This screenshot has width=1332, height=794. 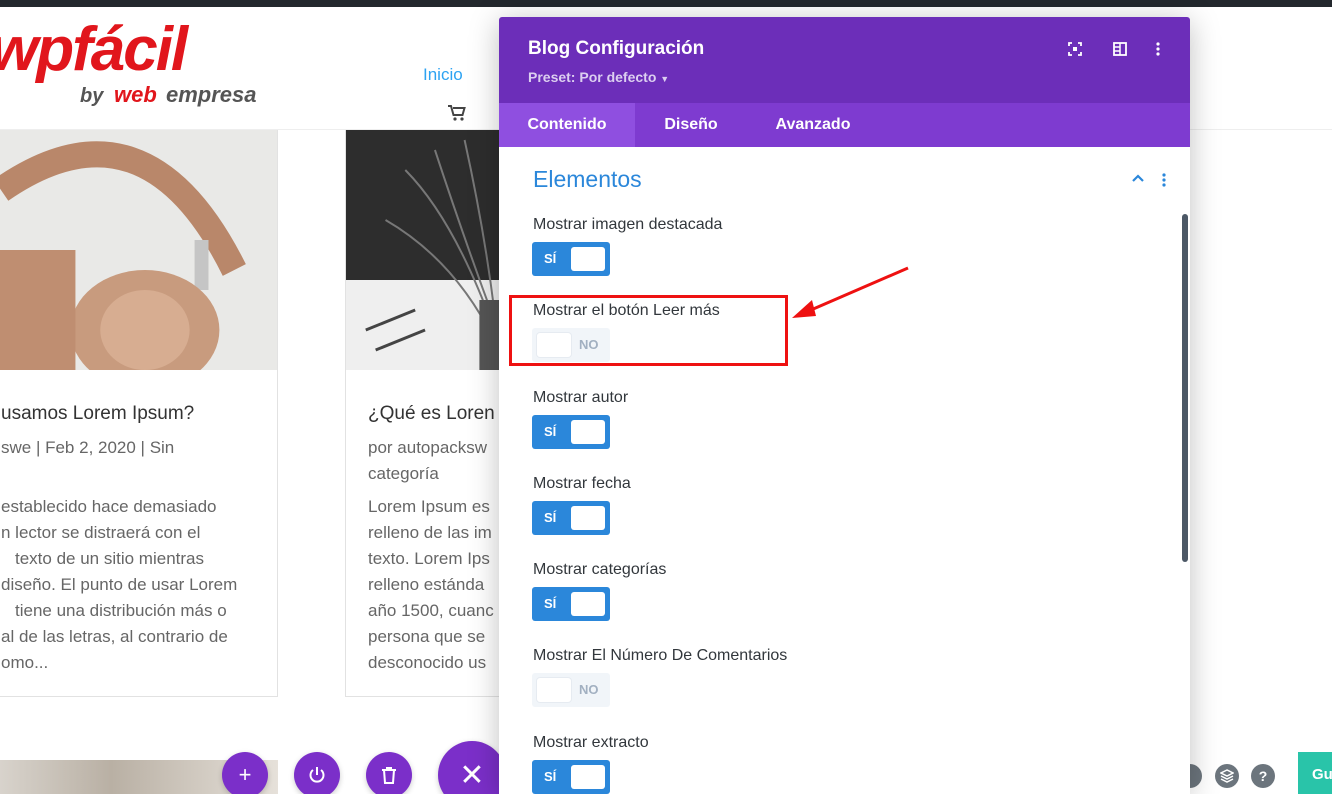 I want to click on excerpt-line: relleno de las im, so click(x=430, y=532).